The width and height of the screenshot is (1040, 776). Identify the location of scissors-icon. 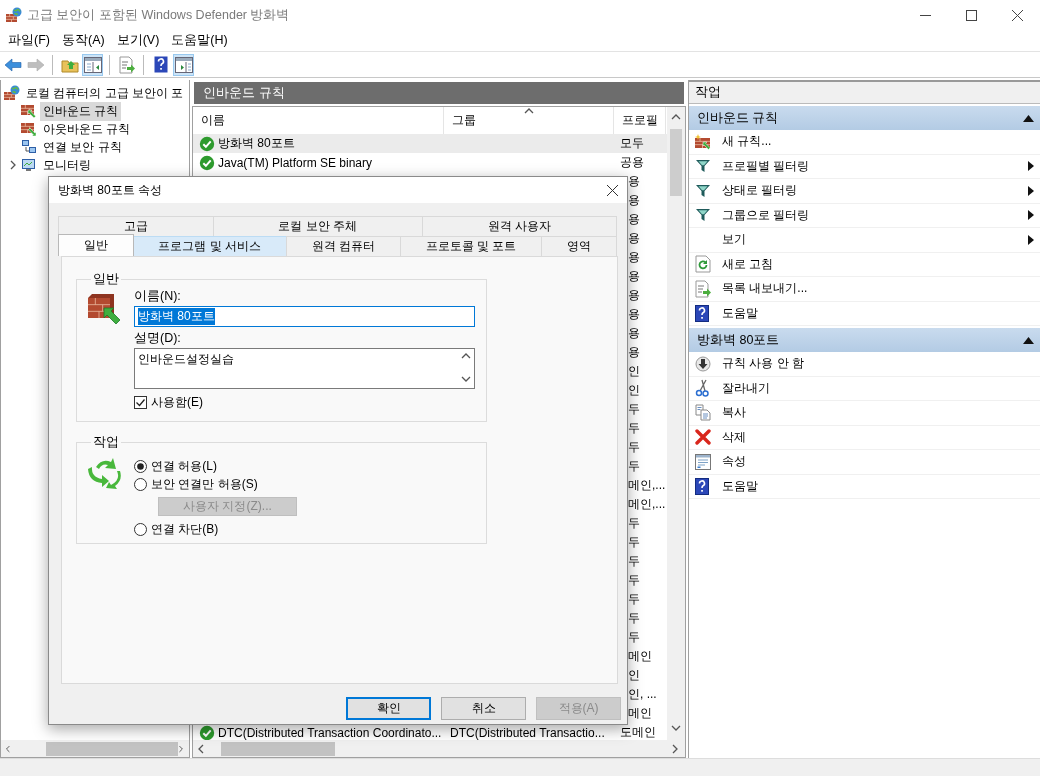
(702, 388).